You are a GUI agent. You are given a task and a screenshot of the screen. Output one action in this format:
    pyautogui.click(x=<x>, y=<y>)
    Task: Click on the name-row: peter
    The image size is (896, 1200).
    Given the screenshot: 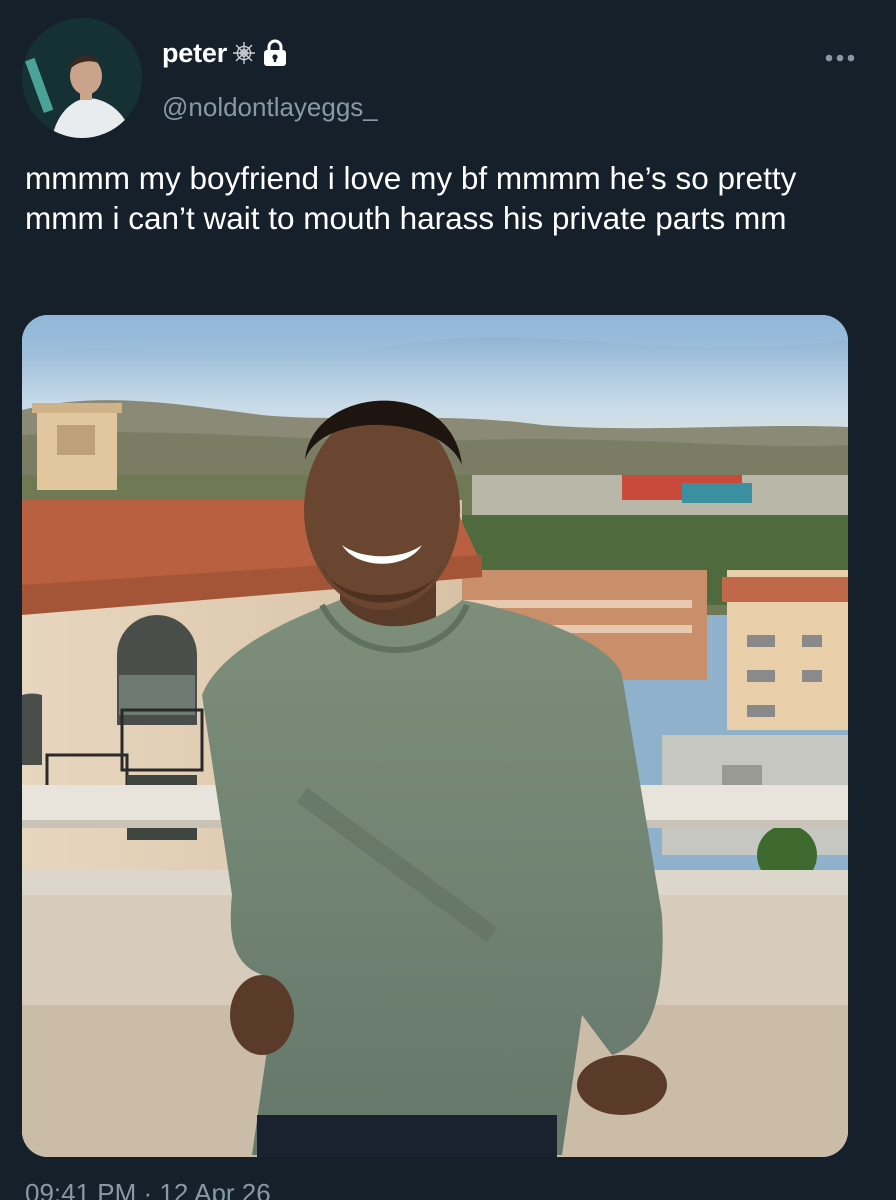 What is the action you would take?
    pyautogui.click(x=225, y=53)
    